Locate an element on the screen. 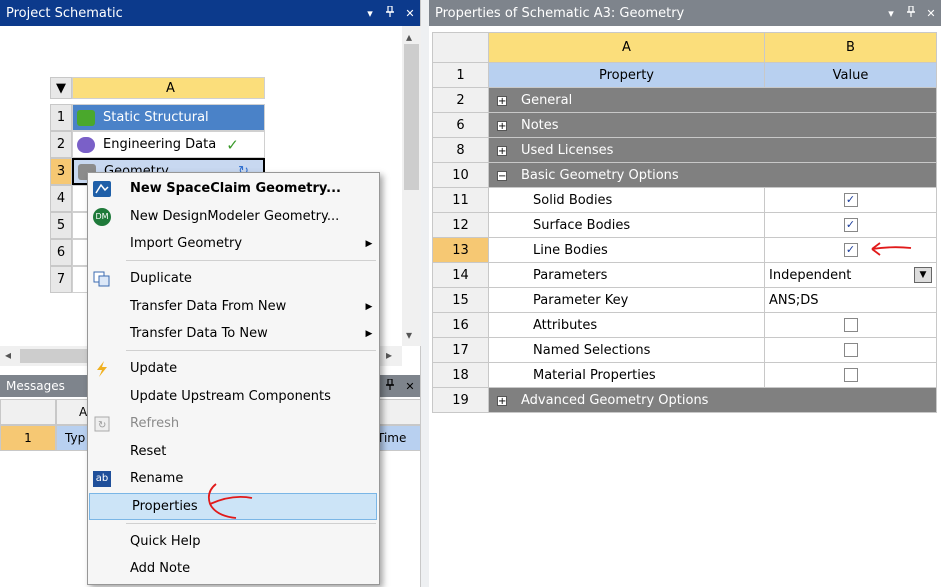 This screenshot has height=587, width=941. scroll-left-icon: ◂ is located at coordinates (8, 355).